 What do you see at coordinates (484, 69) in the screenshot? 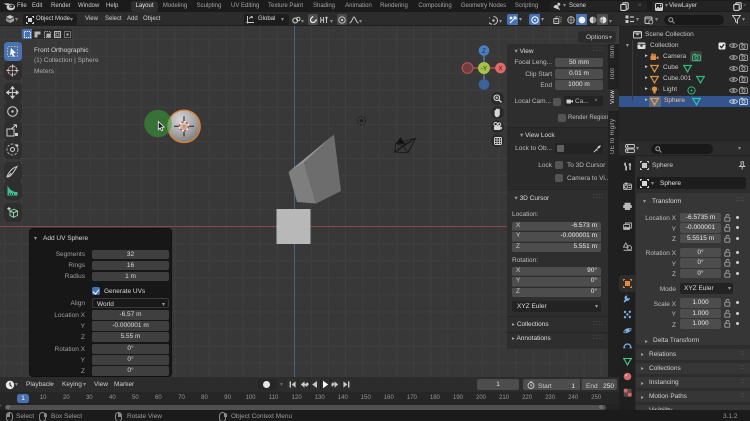
I see `svg-text: -Y` at bounding box center [484, 69].